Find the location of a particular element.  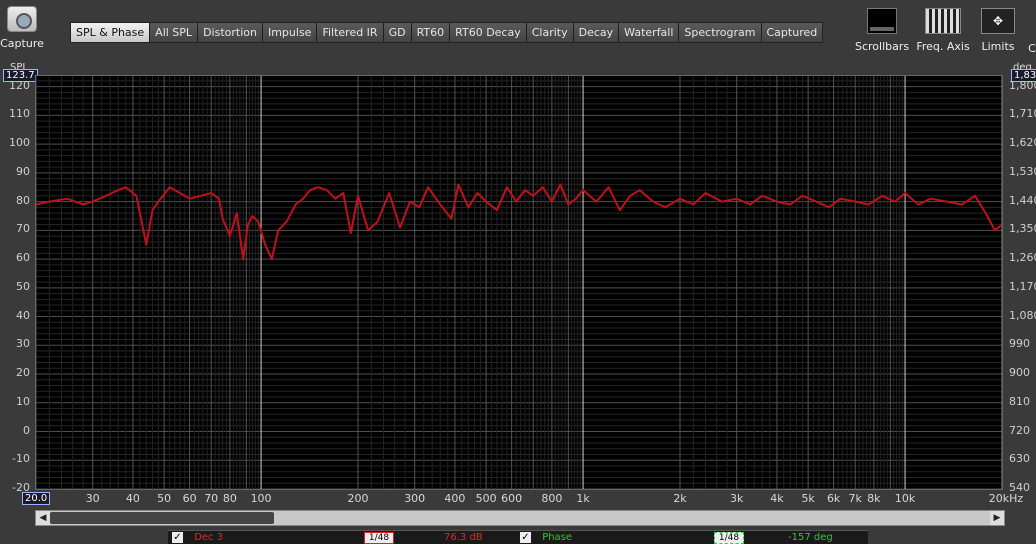

series2-name: Phase is located at coordinates (557, 537).